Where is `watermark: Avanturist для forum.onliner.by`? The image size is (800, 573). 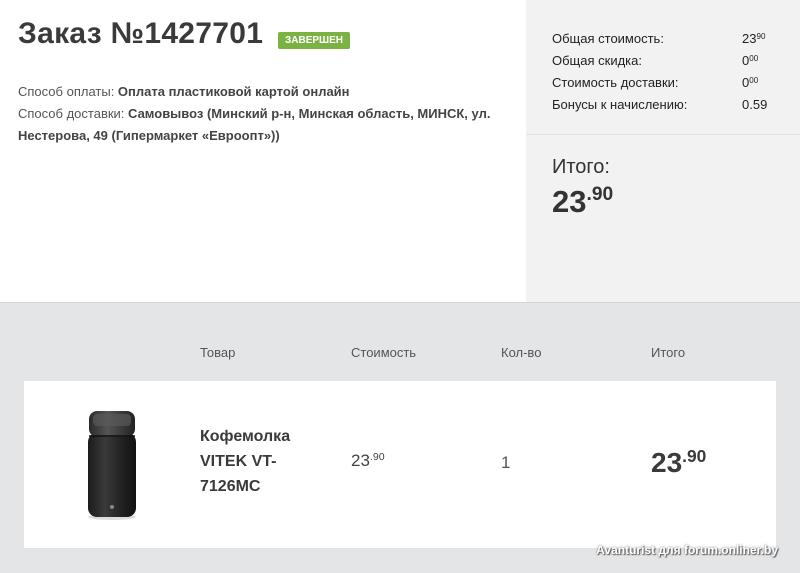
watermark: Avanturist для forum.onliner.by is located at coordinates (687, 550).